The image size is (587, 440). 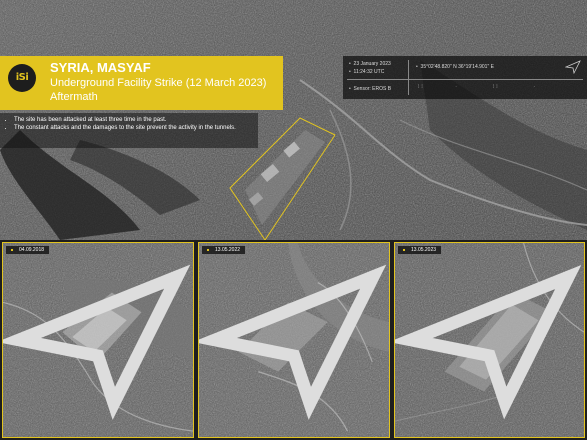 I want to click on inset-image-2018: 04.09.2018, so click(x=98, y=340).